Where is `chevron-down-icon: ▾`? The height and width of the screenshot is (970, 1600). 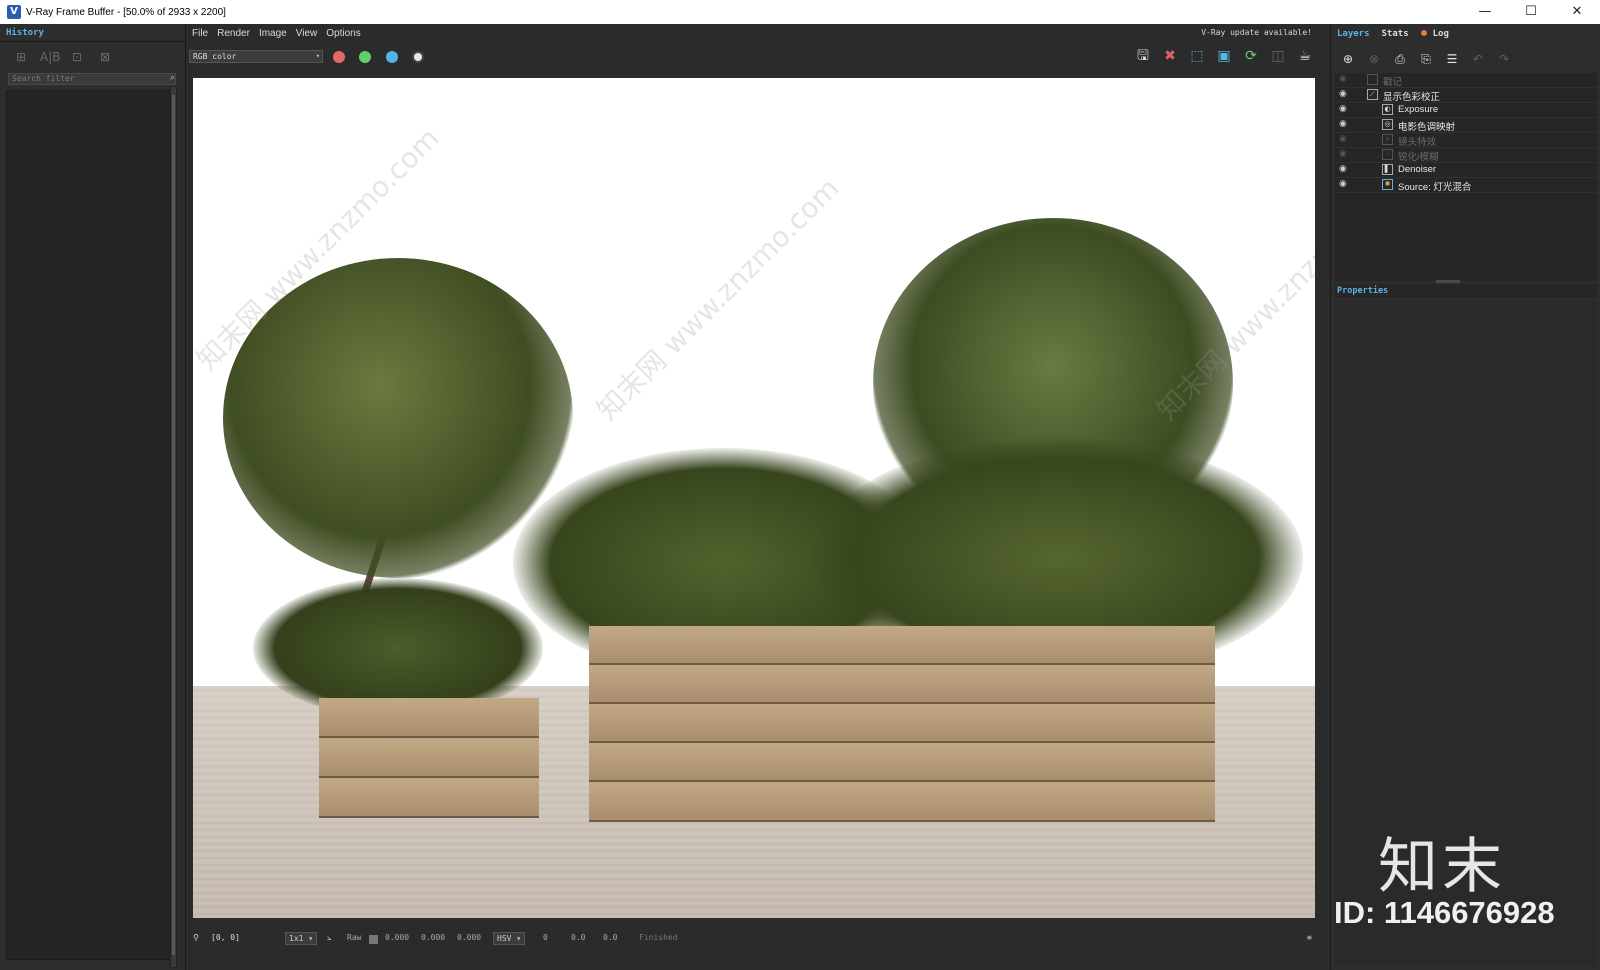
chevron-down-icon: ▾ is located at coordinates (317, 56).